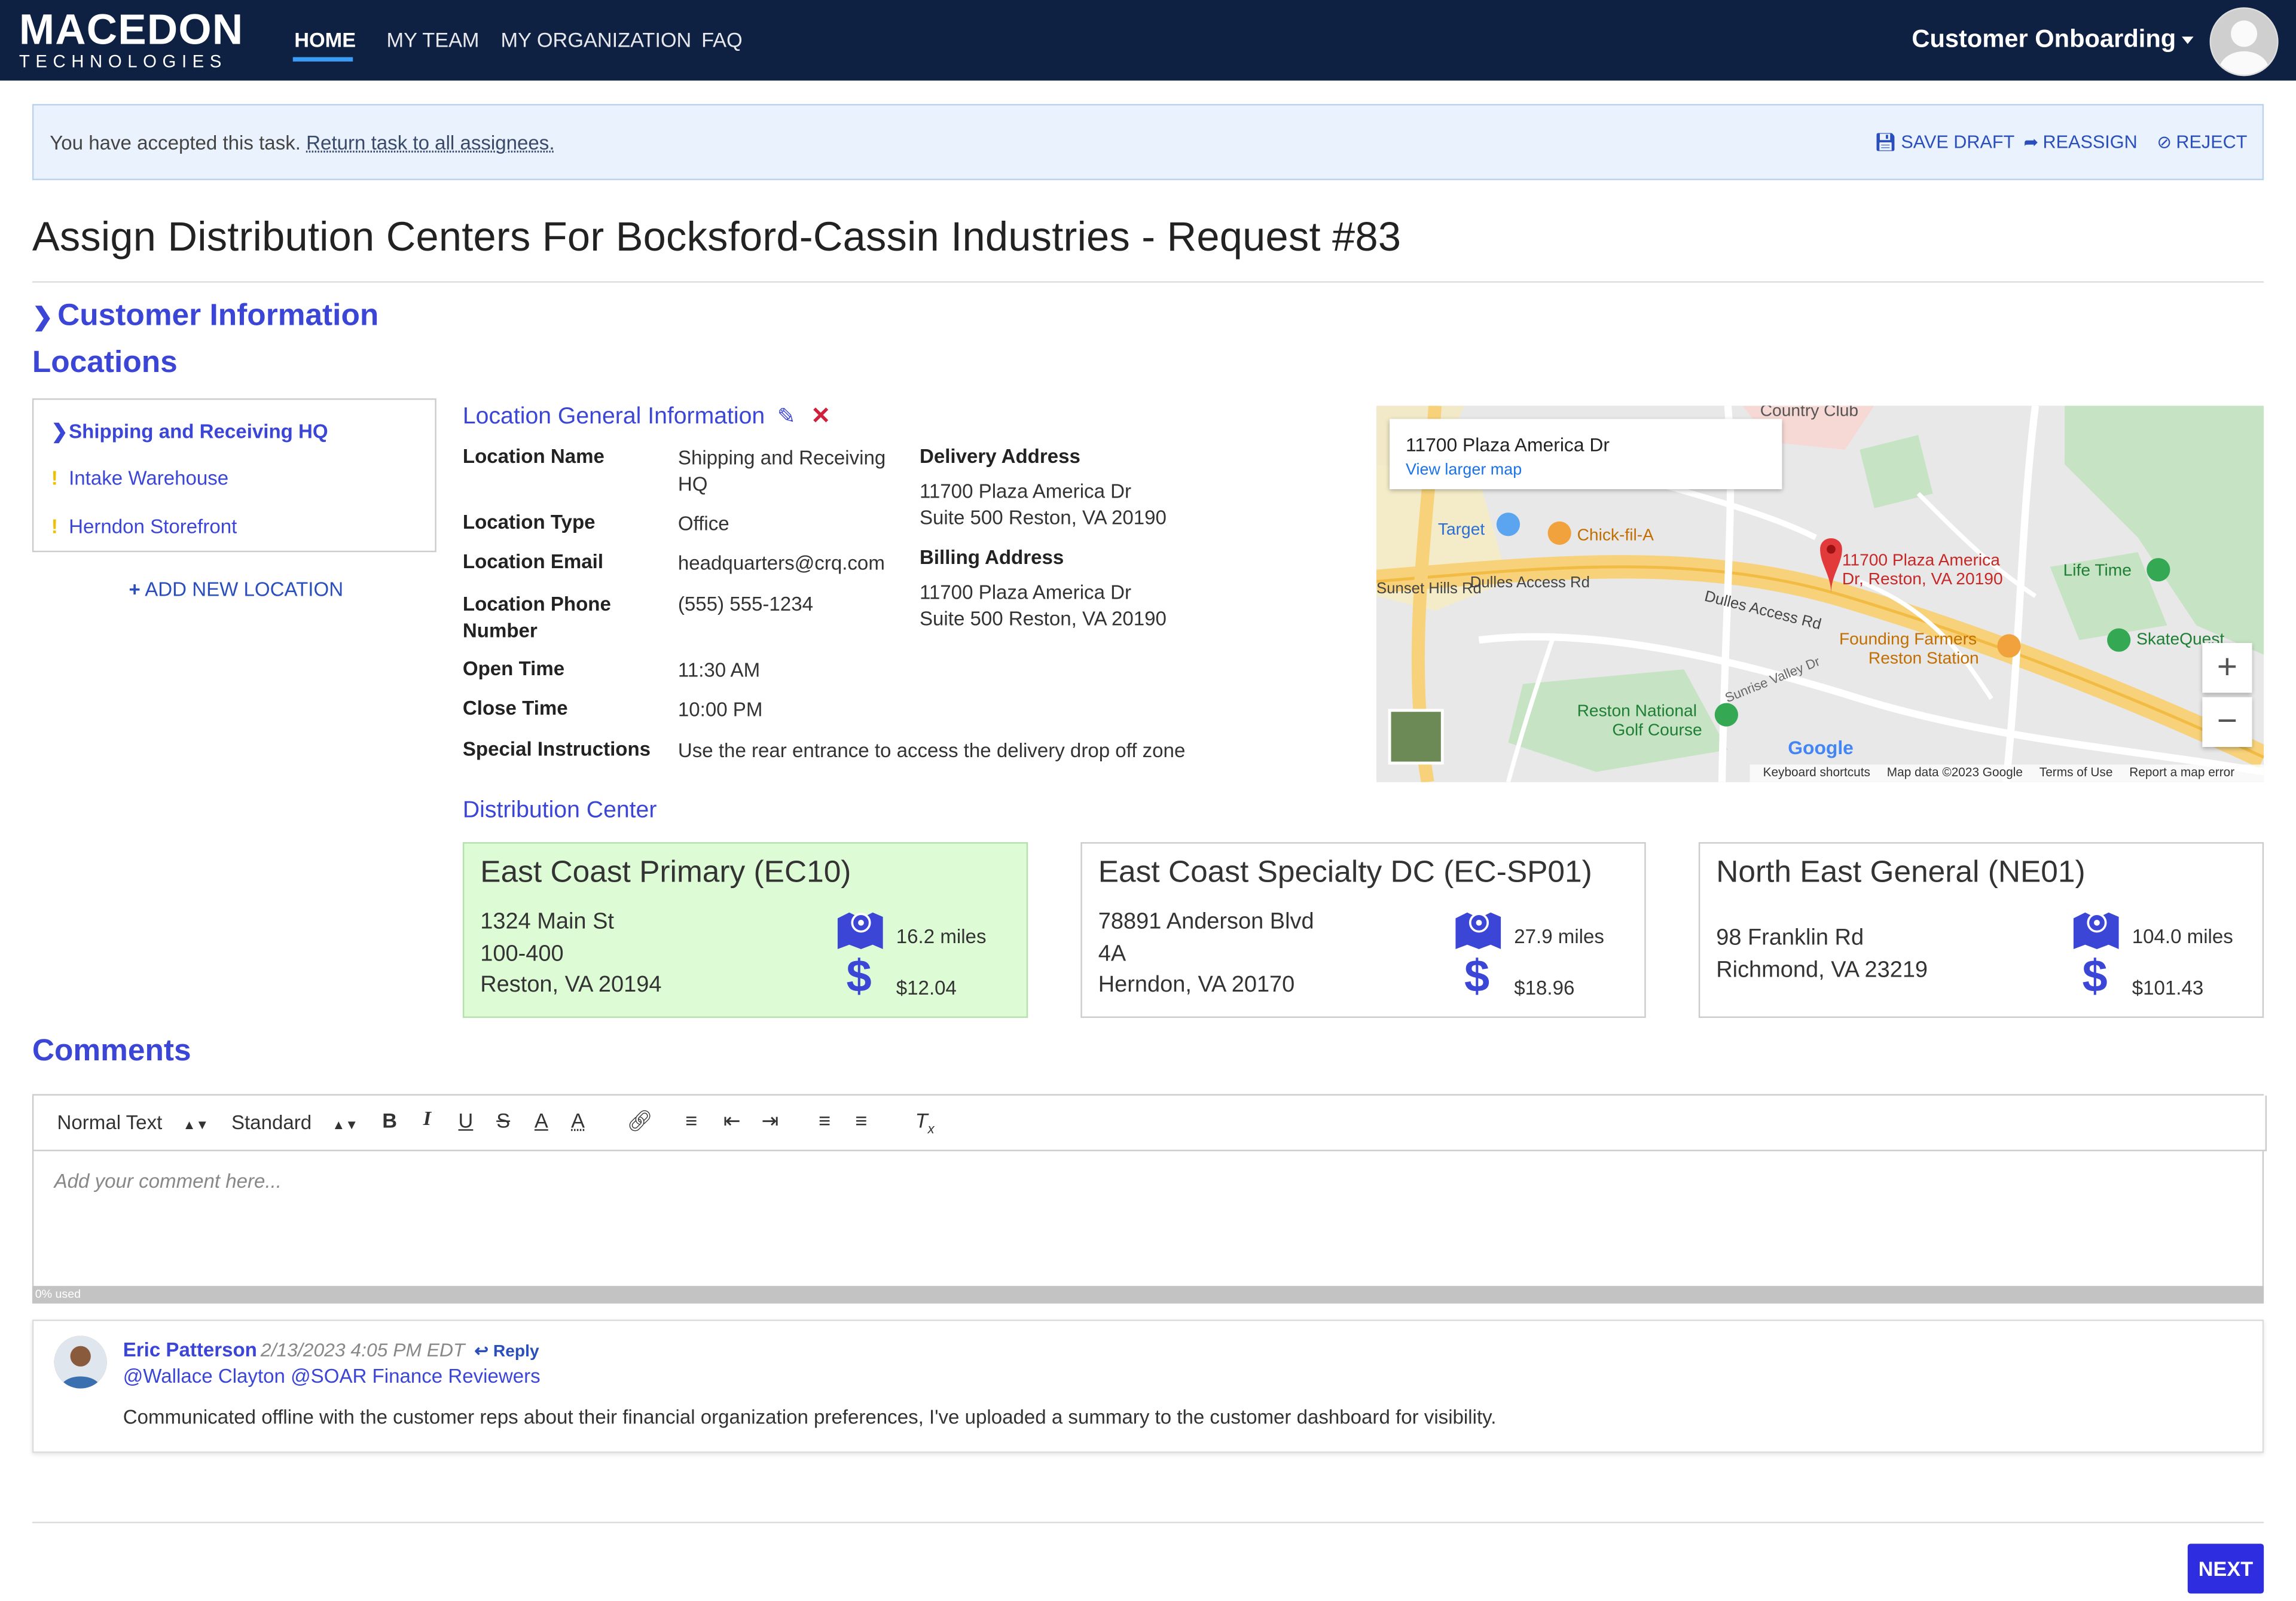 The image size is (2296, 1601). Describe the element at coordinates (133, 1123) in the screenshot. I see `text-style-select: Normal Text ▲▼` at that location.